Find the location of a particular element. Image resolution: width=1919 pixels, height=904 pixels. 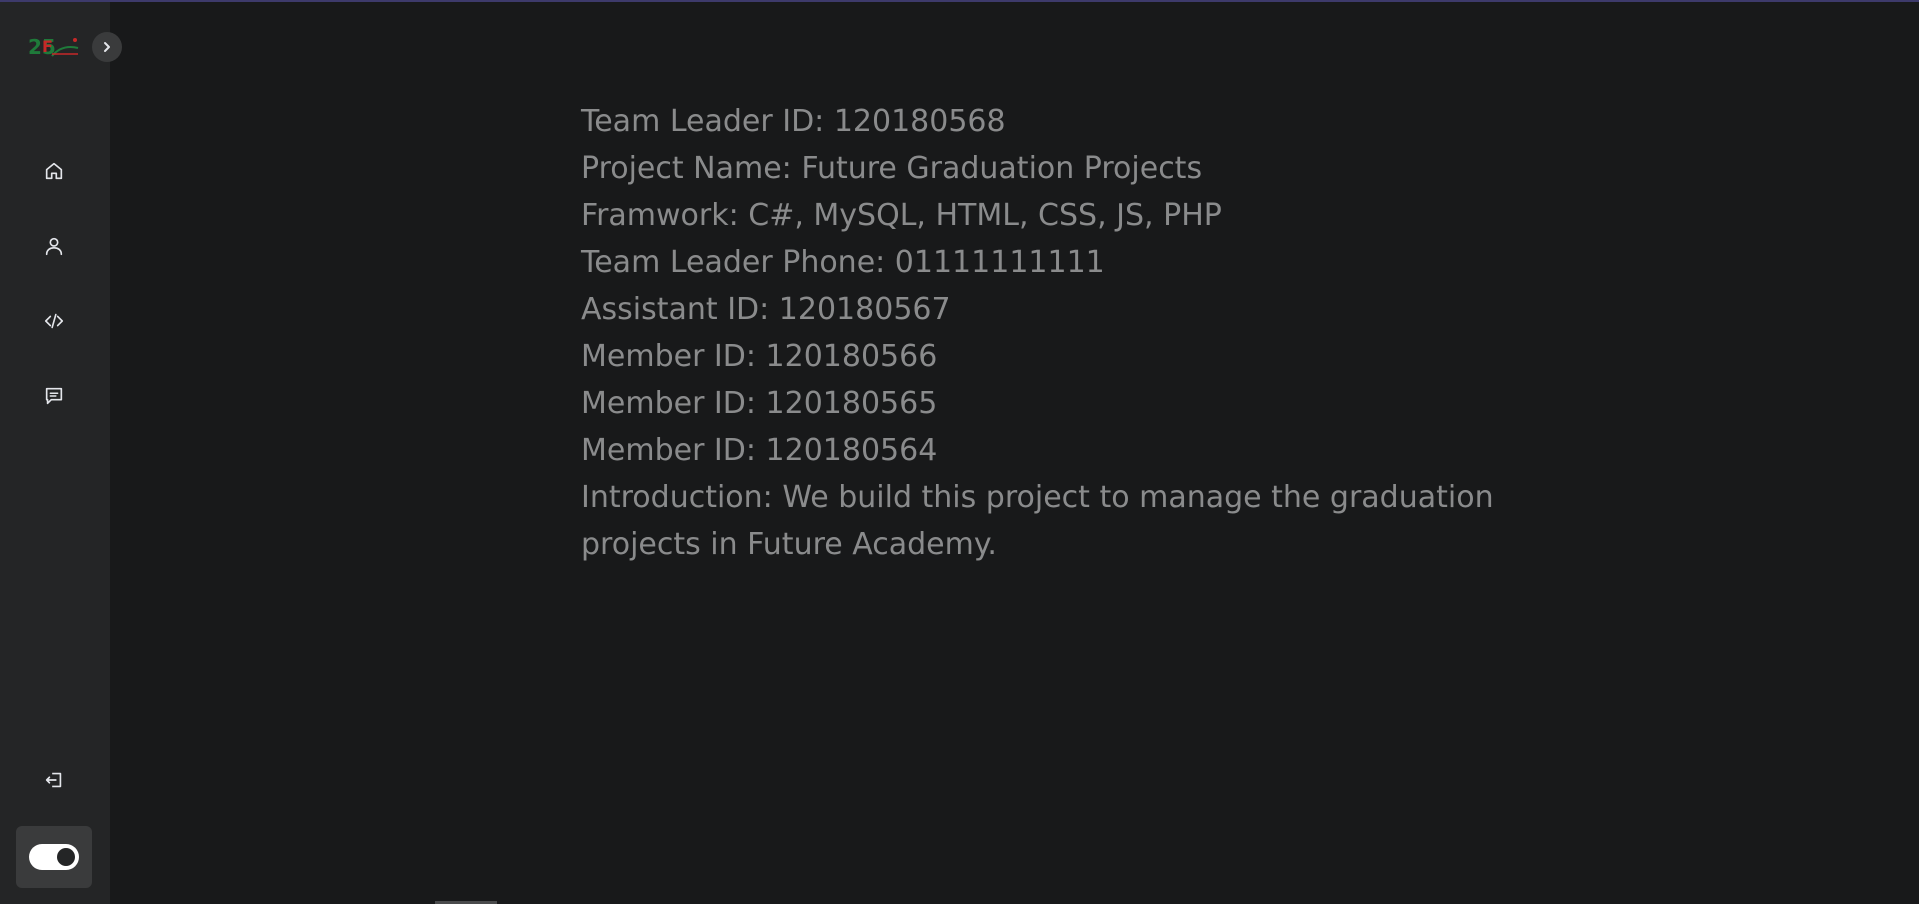

member-id: Member ID: 120180564 is located at coordinates (759, 450).